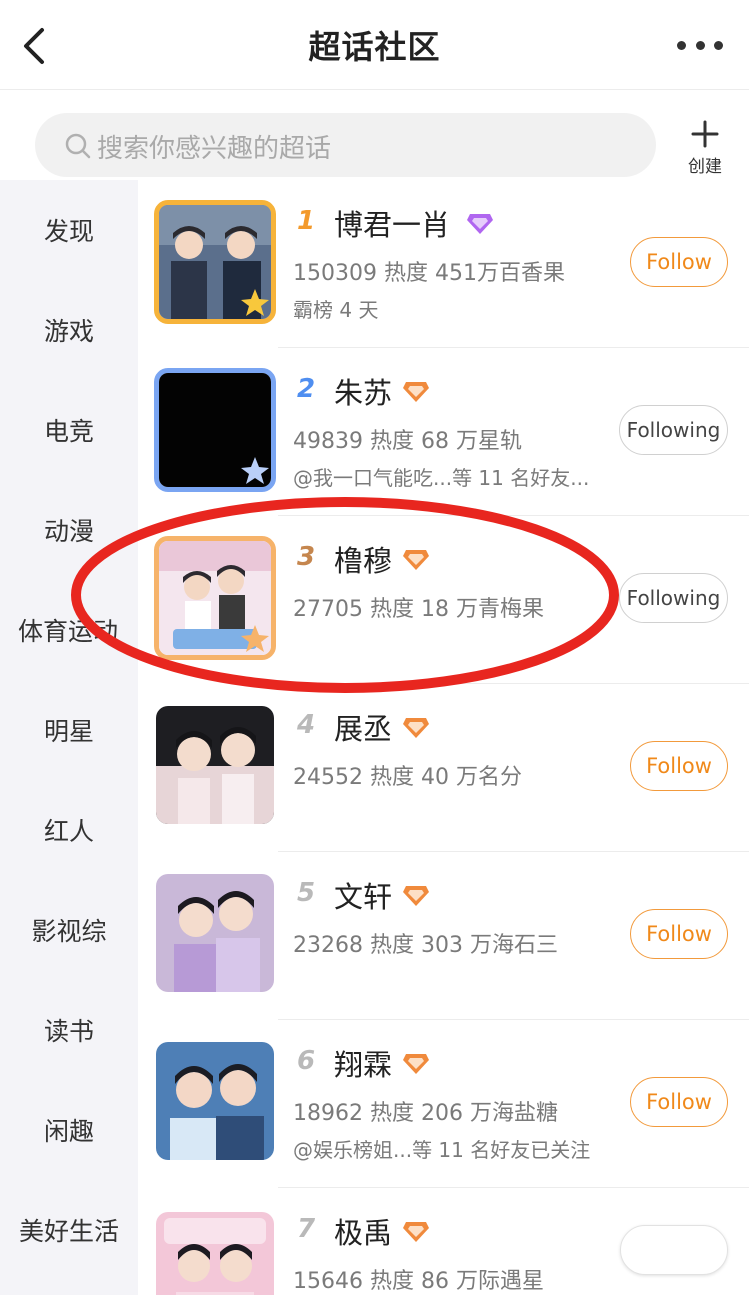  Describe the element at coordinates (214, 149) in the screenshot. I see `search-placeholder: 搜索你感兴趣的超话` at that location.